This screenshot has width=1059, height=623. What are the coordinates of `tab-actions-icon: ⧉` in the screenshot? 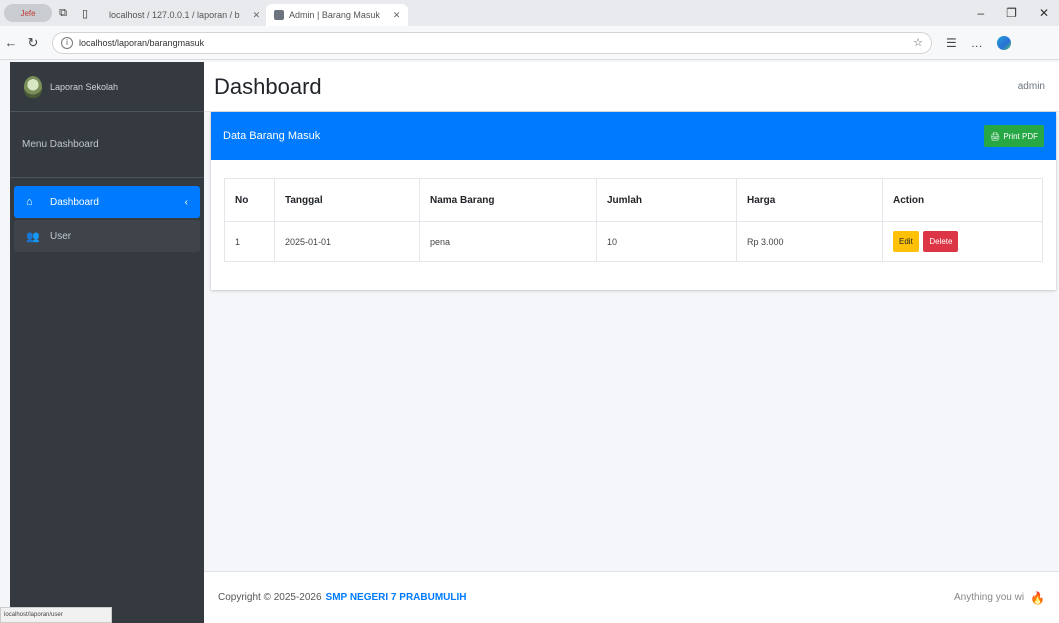 It's located at (63, 13).